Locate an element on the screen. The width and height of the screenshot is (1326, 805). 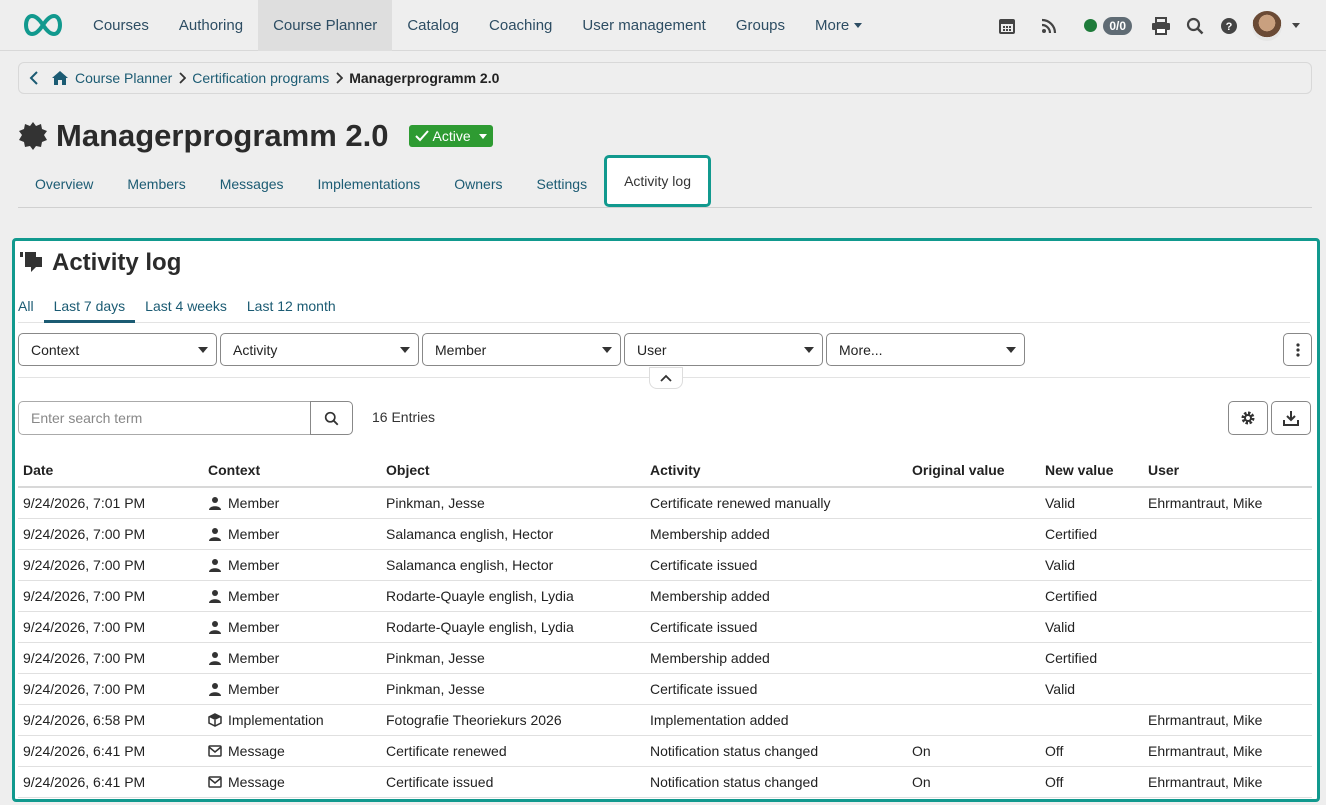
search-button is located at coordinates (331, 418).